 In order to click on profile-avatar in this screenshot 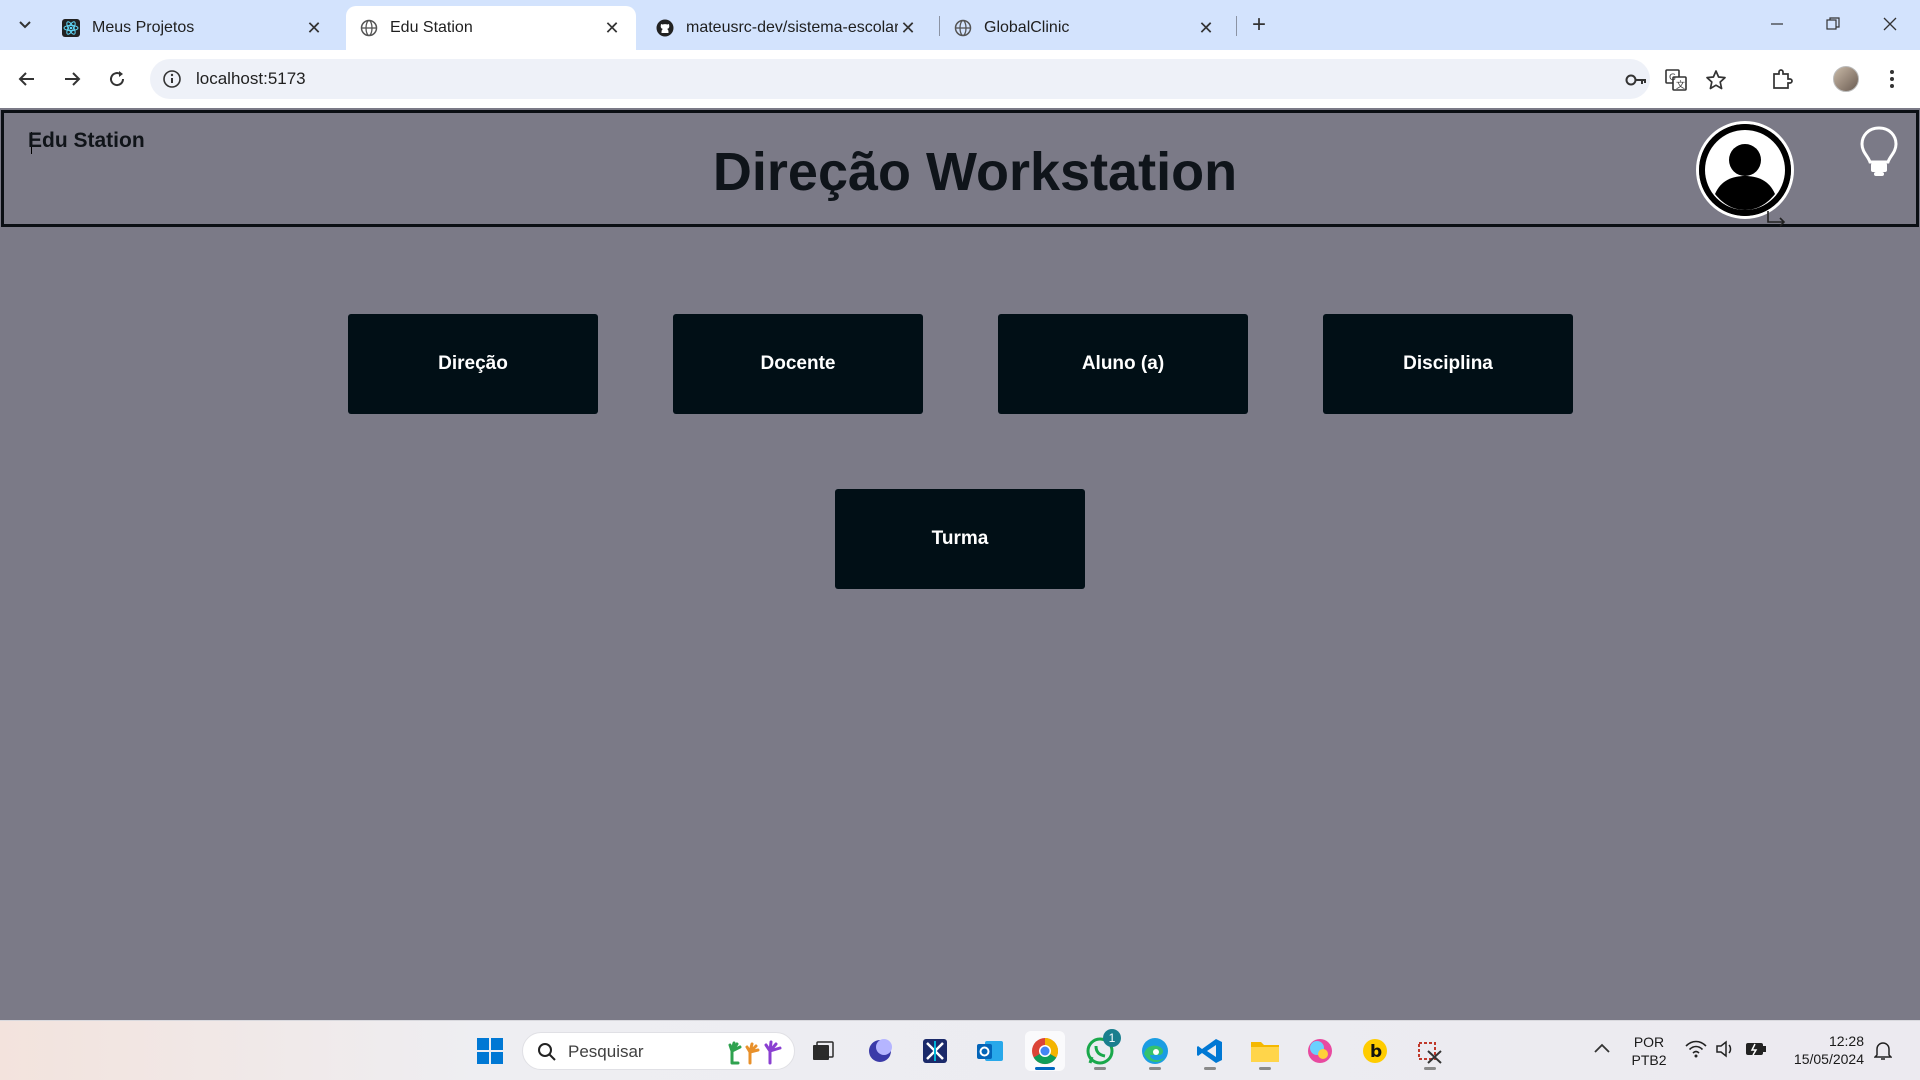, I will do `click(1846, 79)`.